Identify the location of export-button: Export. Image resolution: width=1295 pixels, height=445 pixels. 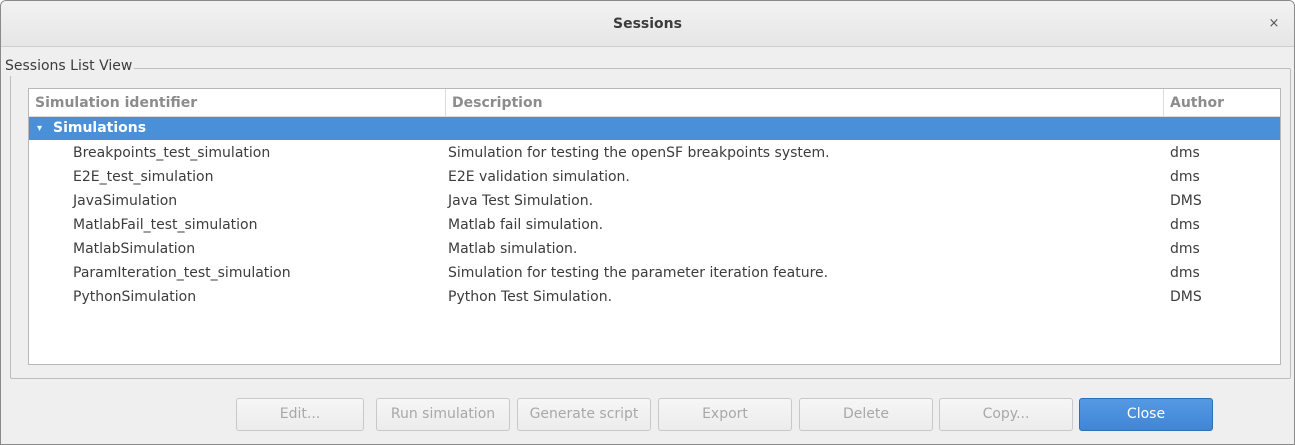
(725, 414).